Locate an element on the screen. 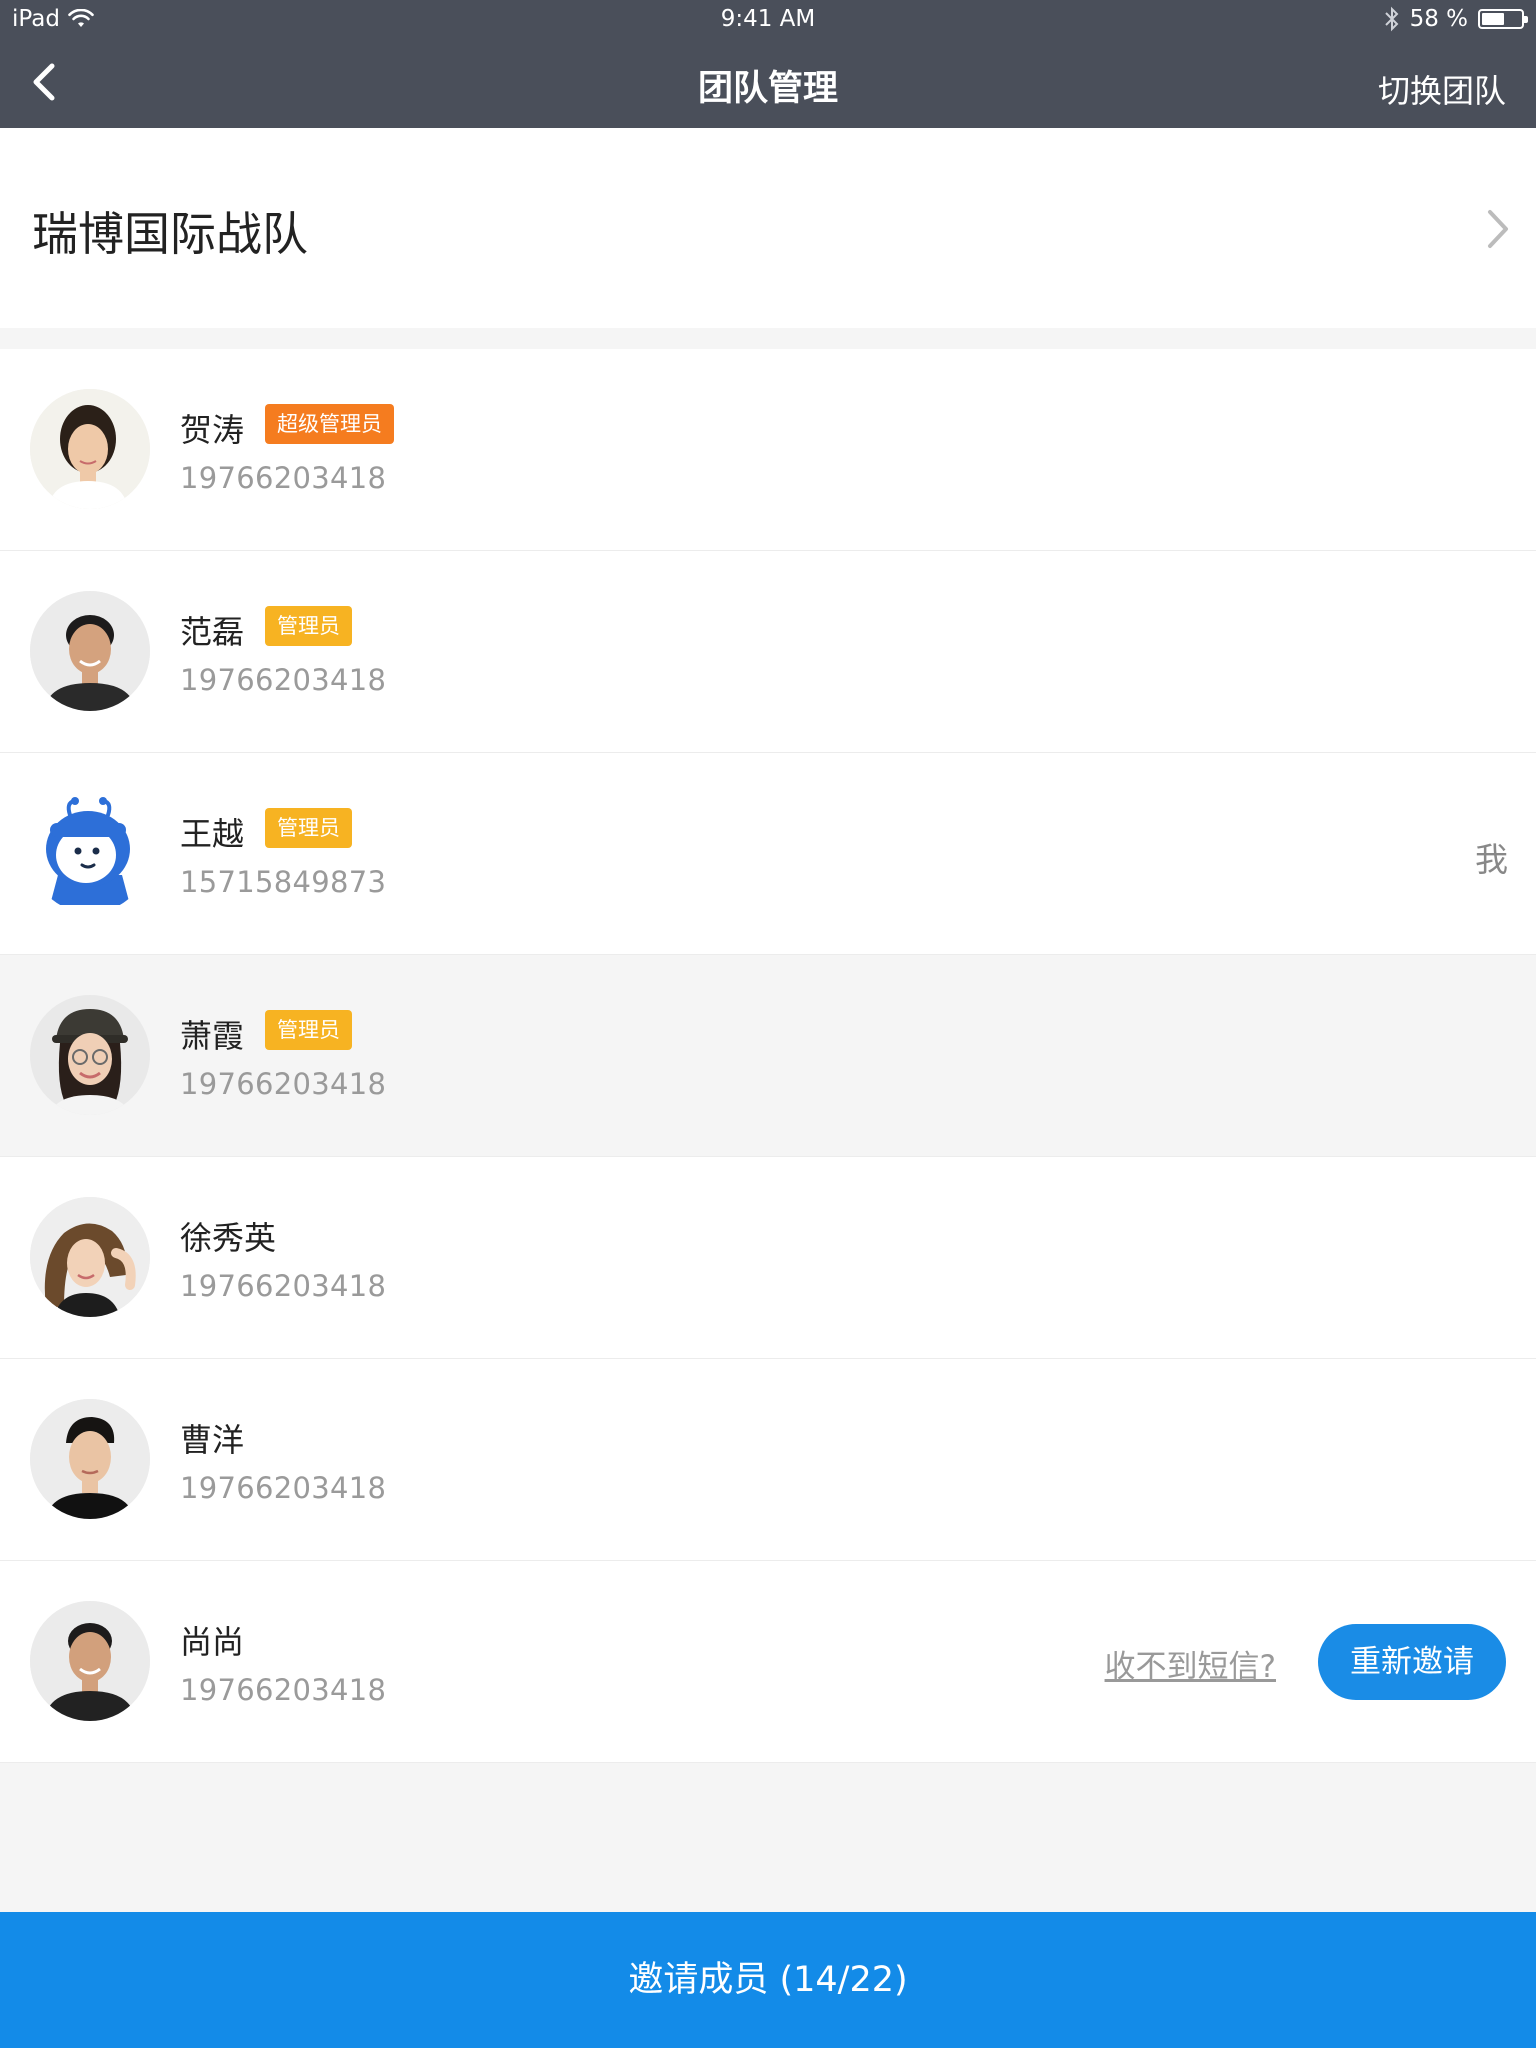 The height and width of the screenshot is (2048, 1536). sms-not-received-link: 收不到短信? is located at coordinates (1190, 1663).